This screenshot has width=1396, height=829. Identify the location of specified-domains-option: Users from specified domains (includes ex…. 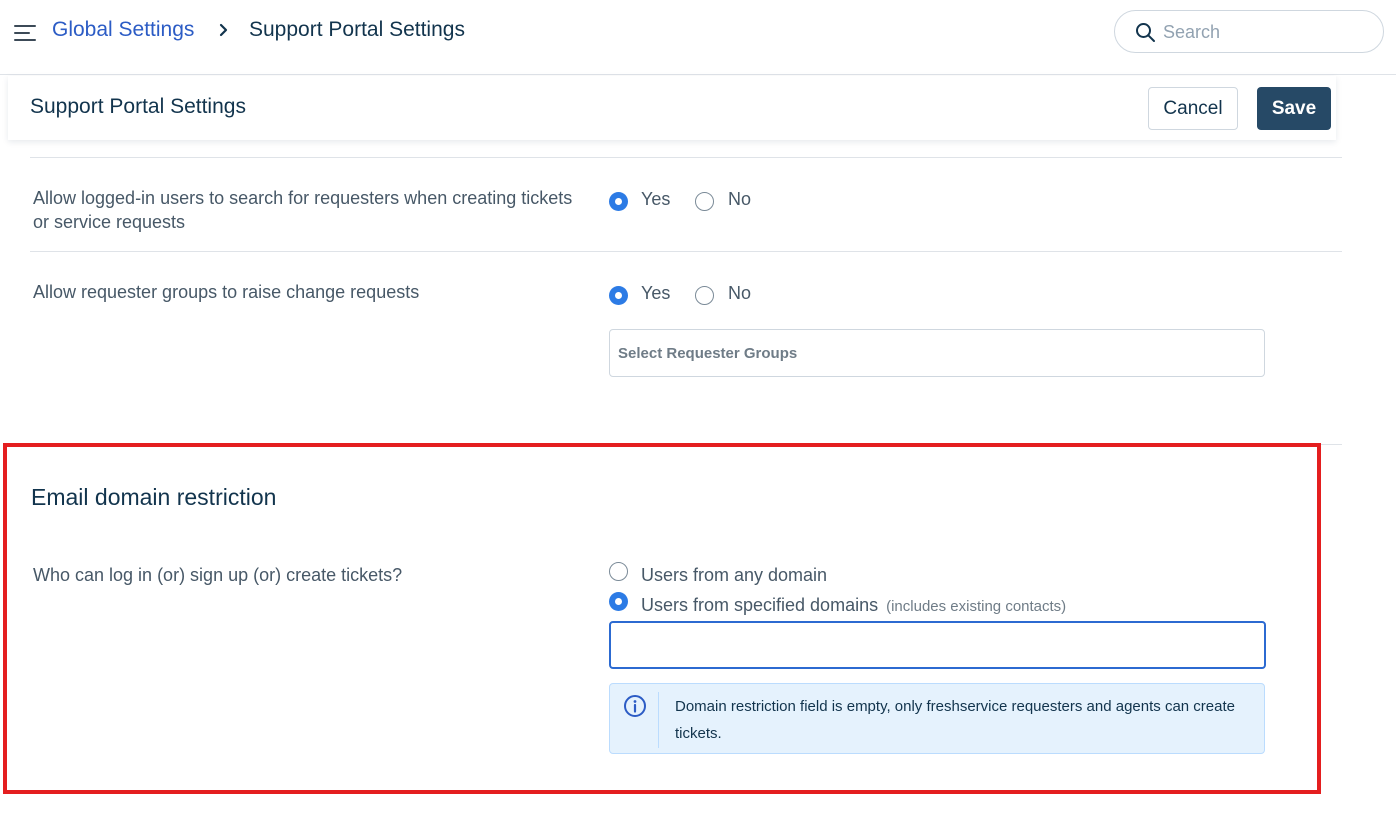
(853, 605).